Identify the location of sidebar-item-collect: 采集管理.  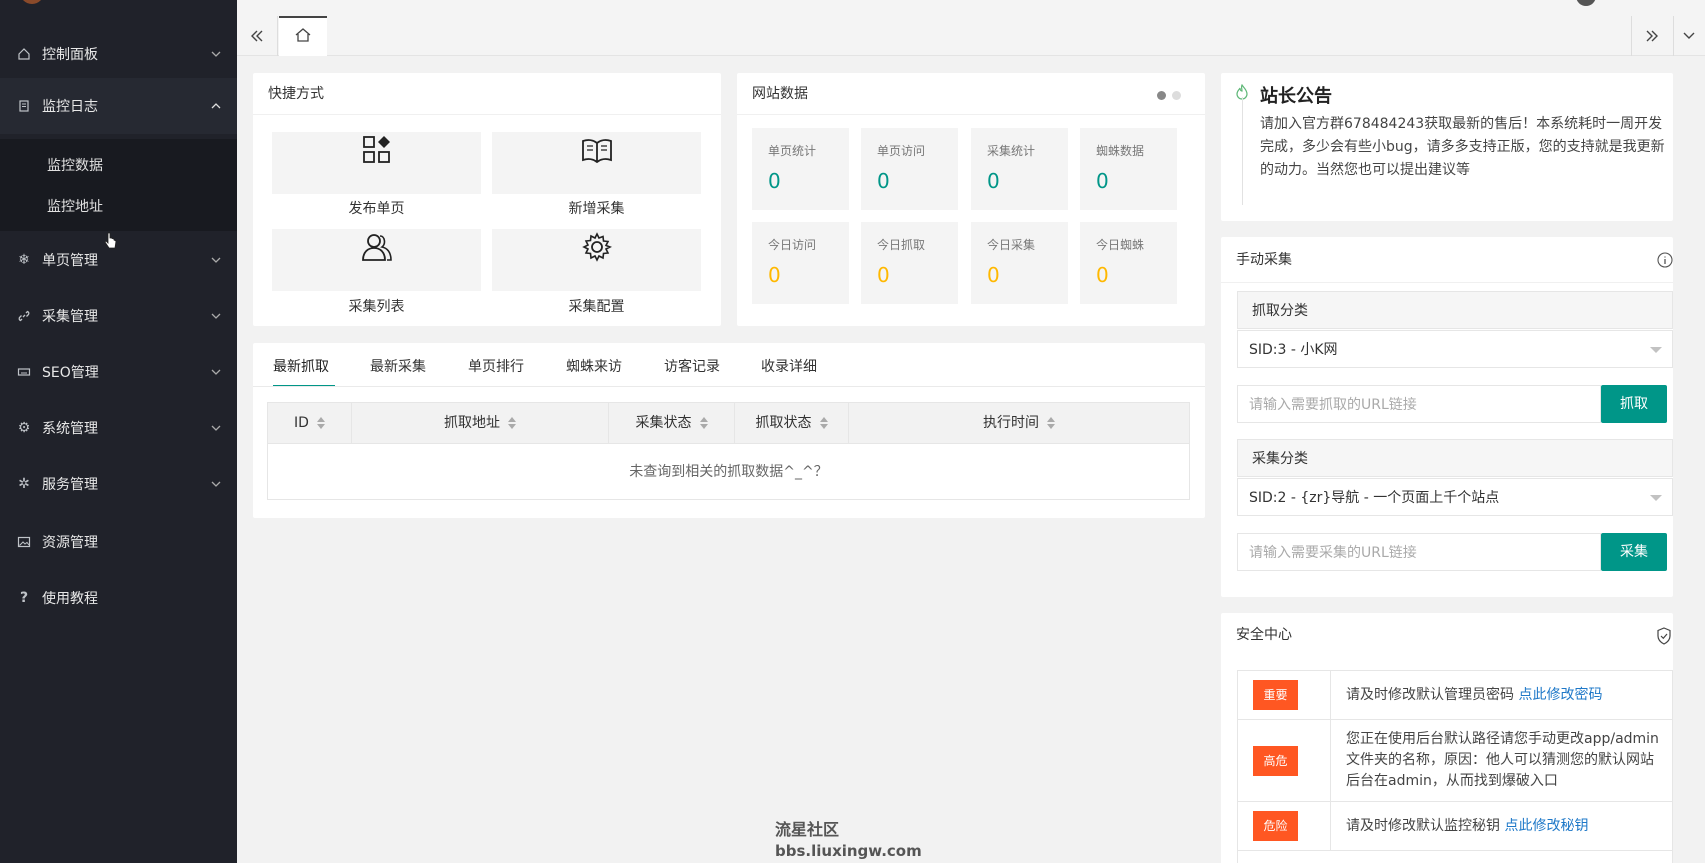
(118, 316).